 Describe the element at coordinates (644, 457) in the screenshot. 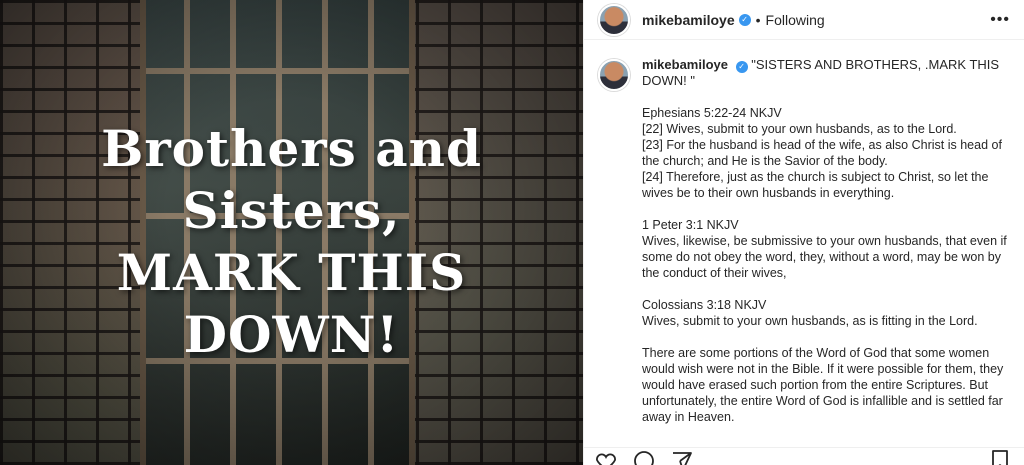

I see `comment-icon` at that location.